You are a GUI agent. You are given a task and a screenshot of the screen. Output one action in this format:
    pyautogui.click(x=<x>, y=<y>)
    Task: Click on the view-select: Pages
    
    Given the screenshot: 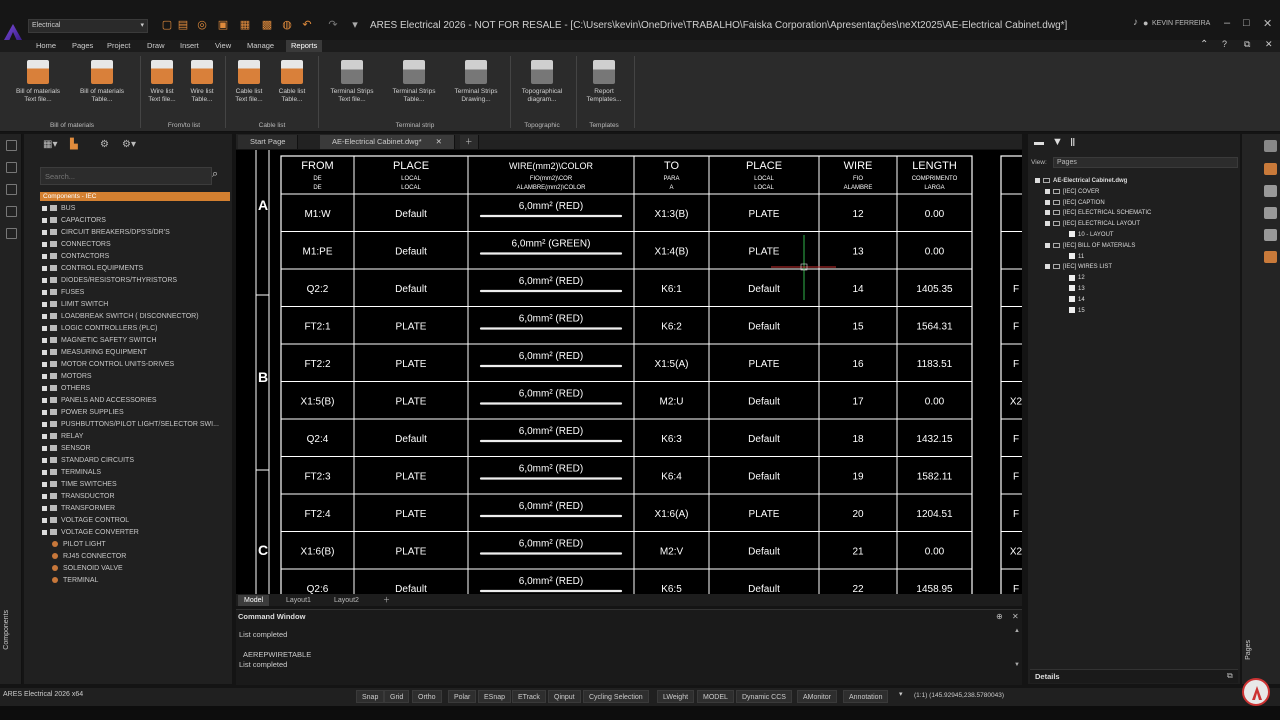 What is the action you would take?
    pyautogui.click(x=1145, y=162)
    